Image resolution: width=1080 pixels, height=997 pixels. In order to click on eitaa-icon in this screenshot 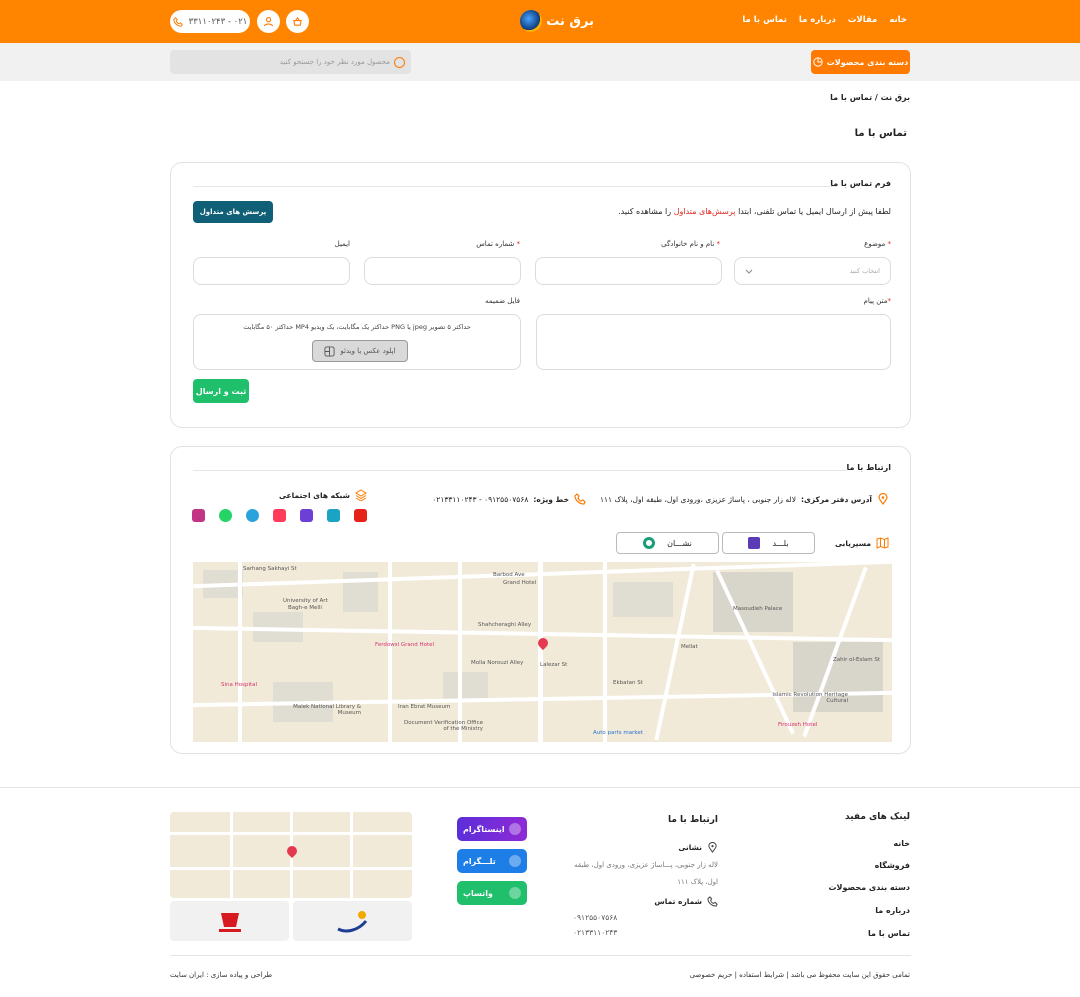, I will do `click(333, 515)`.